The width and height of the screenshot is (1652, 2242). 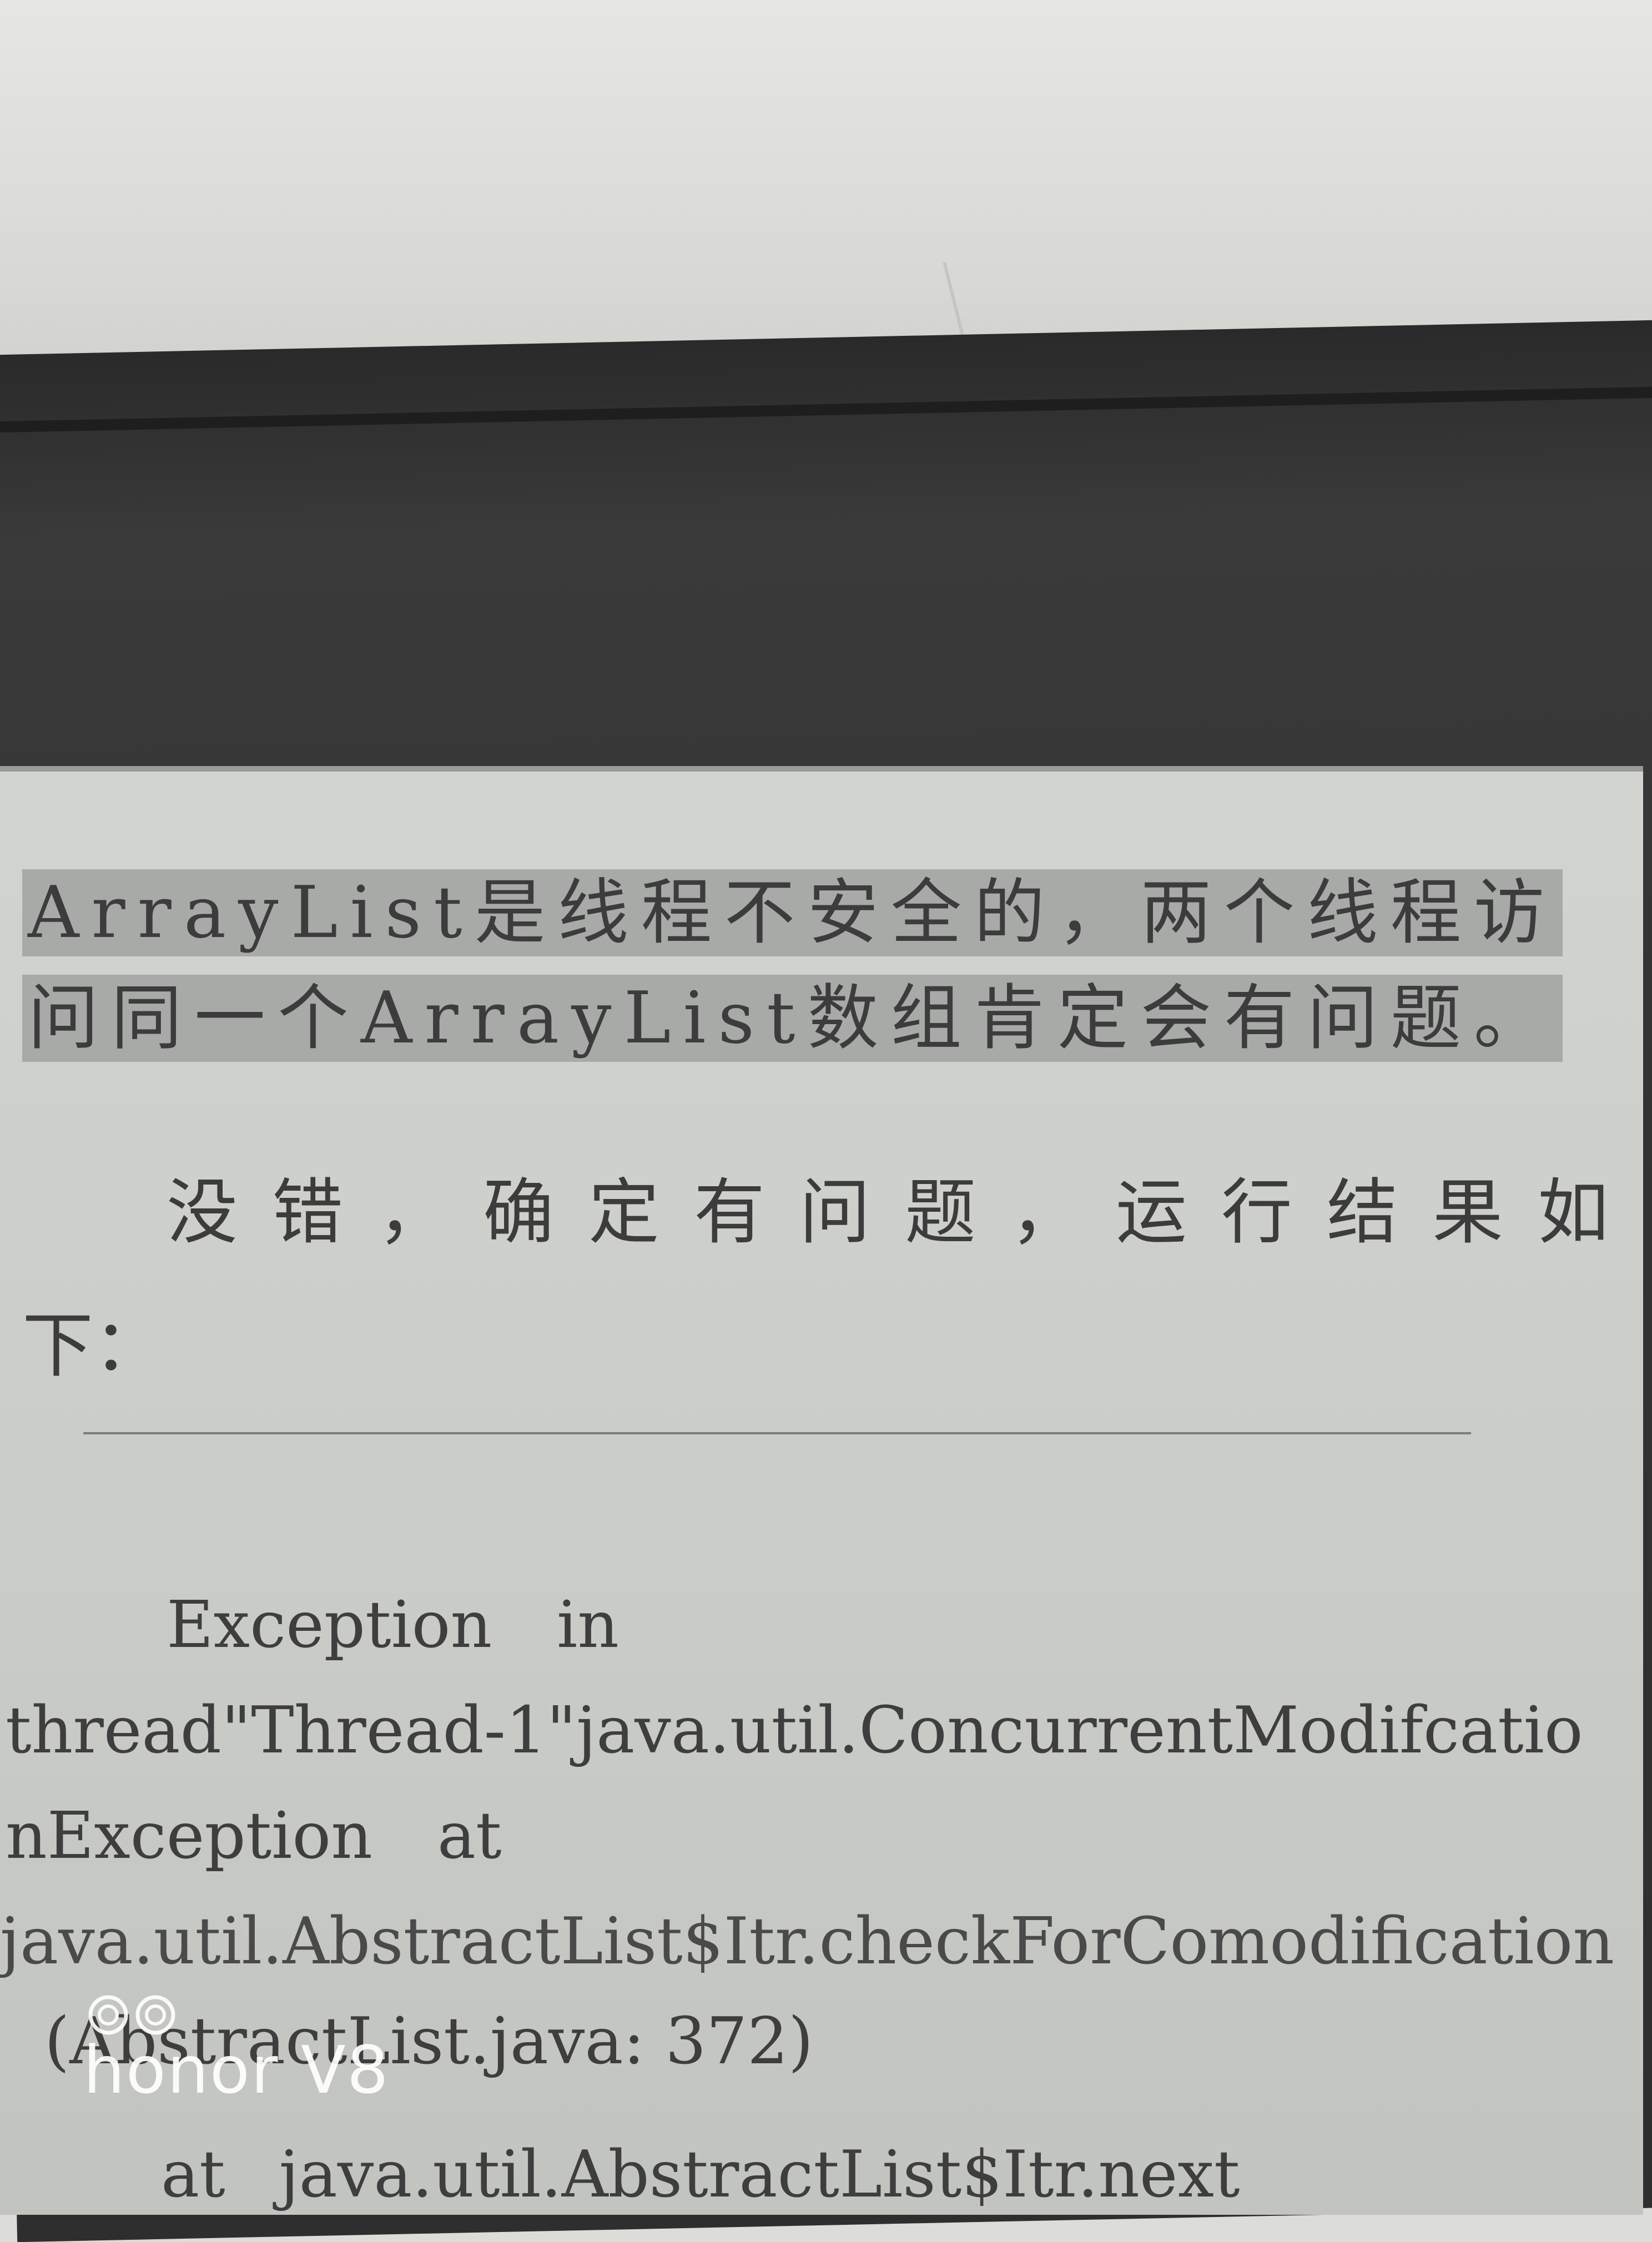 I want to click on camera-watermark: honor V8, so click(x=249, y=2050).